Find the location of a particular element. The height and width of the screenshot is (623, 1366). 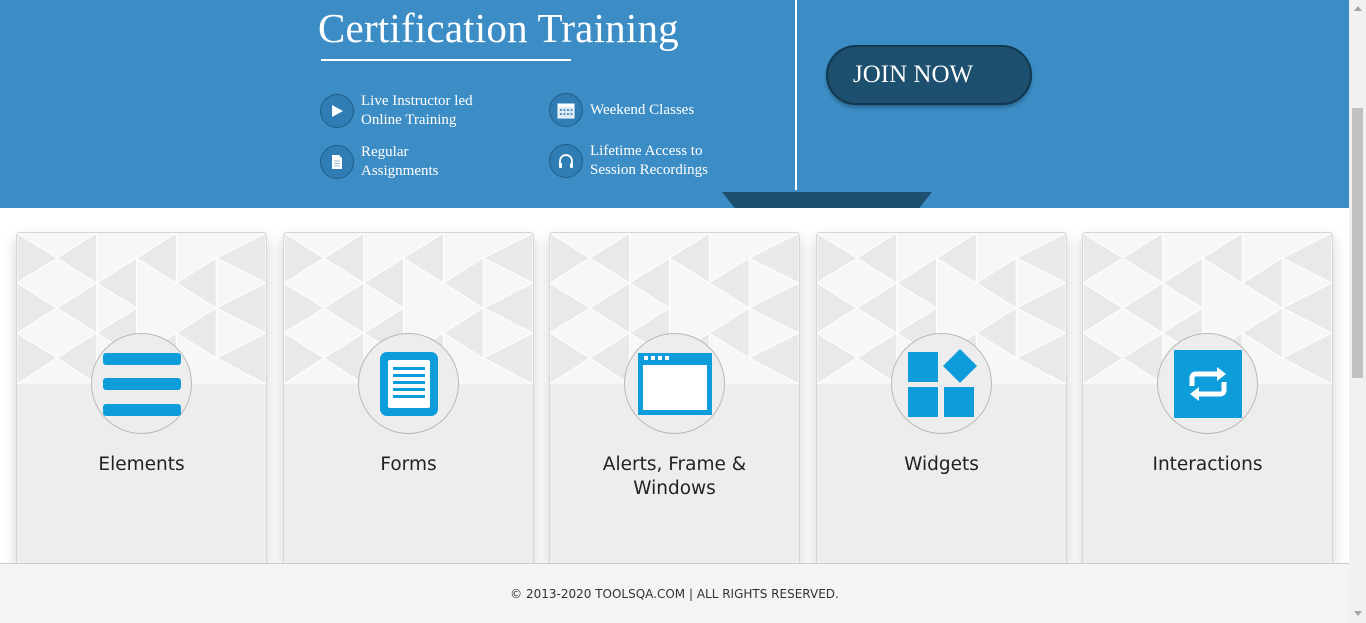

banner-divider is located at coordinates (796, 95).